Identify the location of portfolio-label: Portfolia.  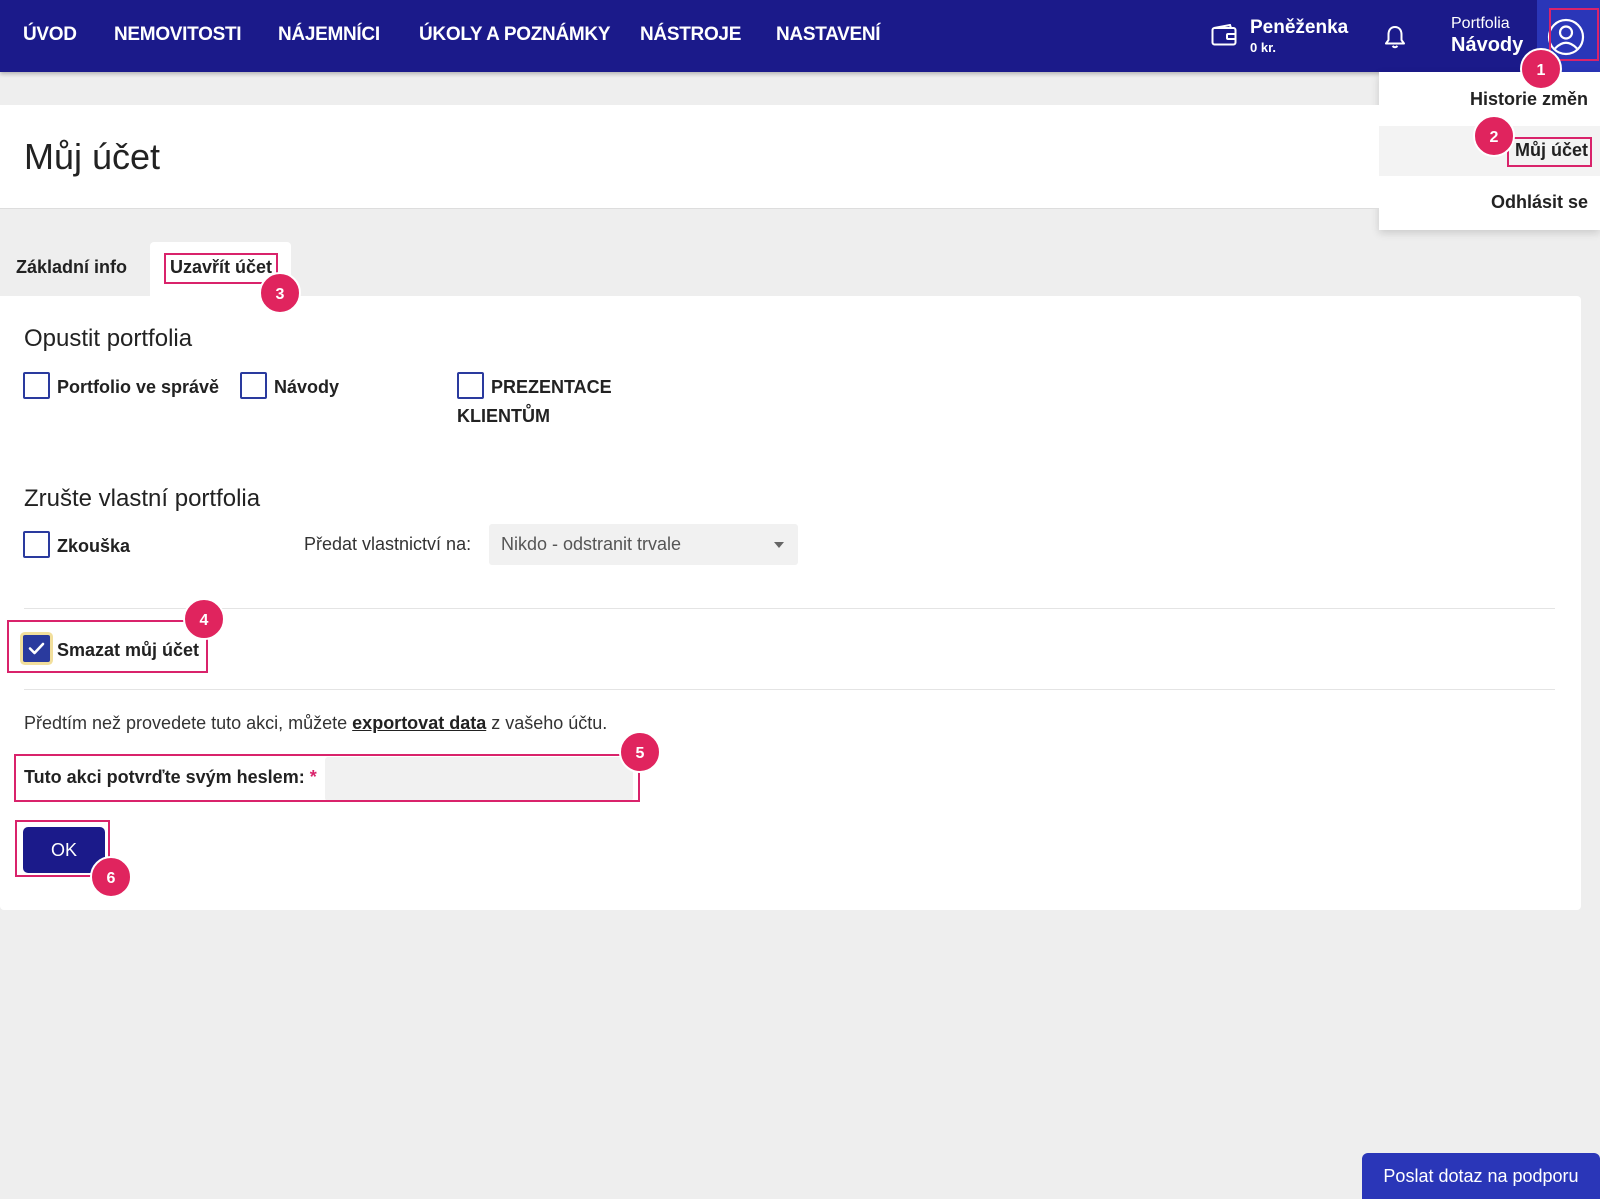
(1480, 23).